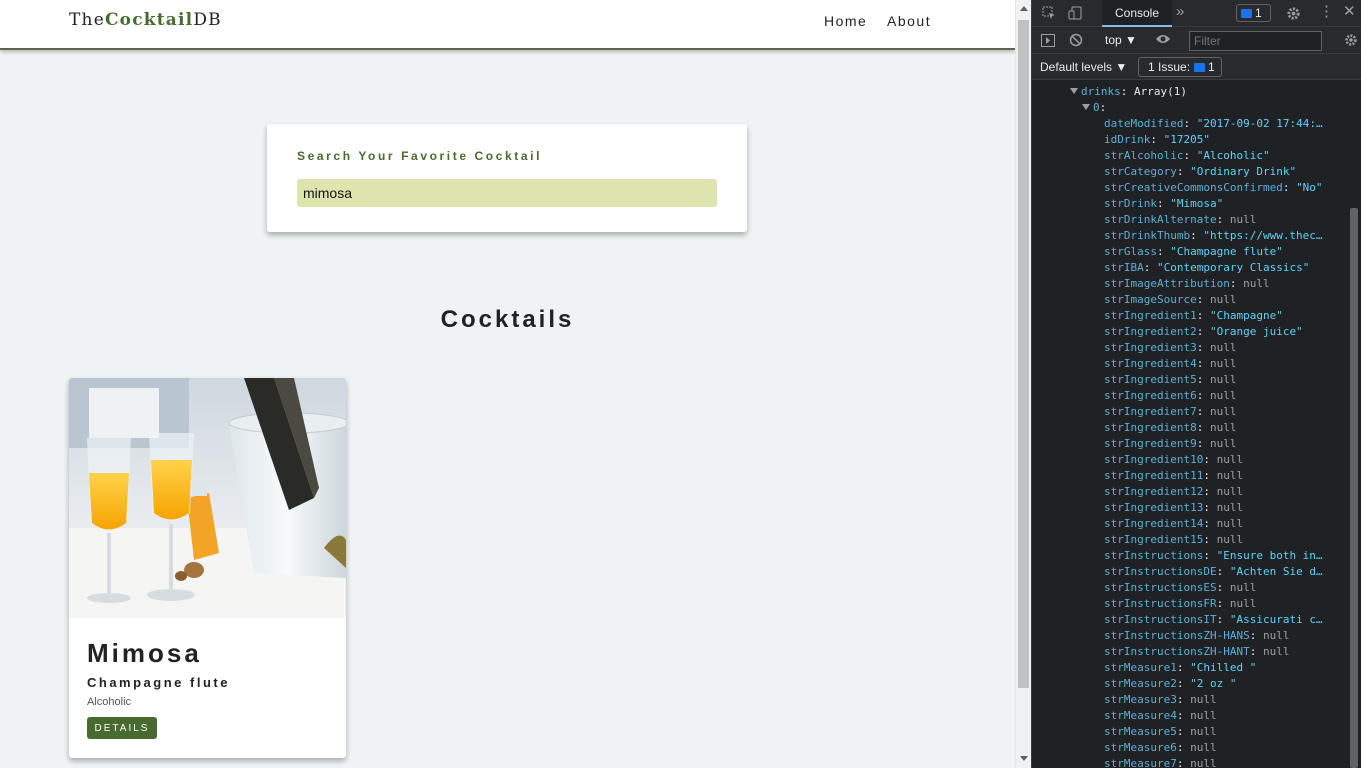 The width and height of the screenshot is (1361, 768). Describe the element at coordinates (1225, 412) in the screenshot. I see `console-prop-row: strIngredient7: null` at that location.